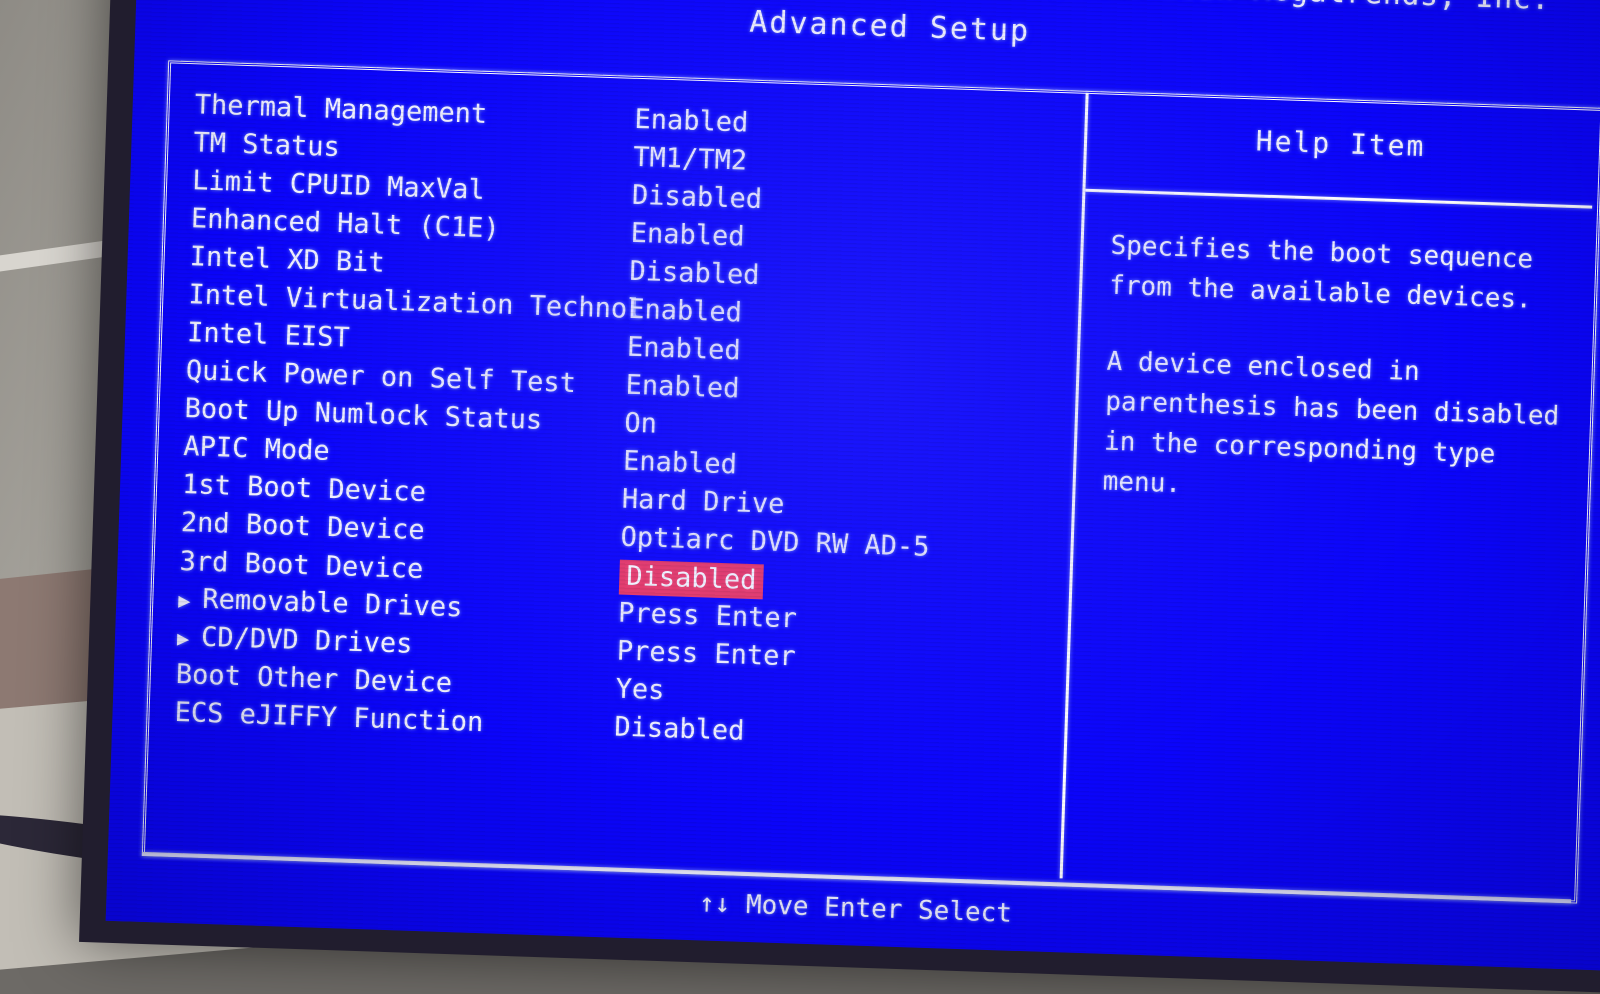  I want to click on setting-label-text: APIC Mode, so click(256, 449).